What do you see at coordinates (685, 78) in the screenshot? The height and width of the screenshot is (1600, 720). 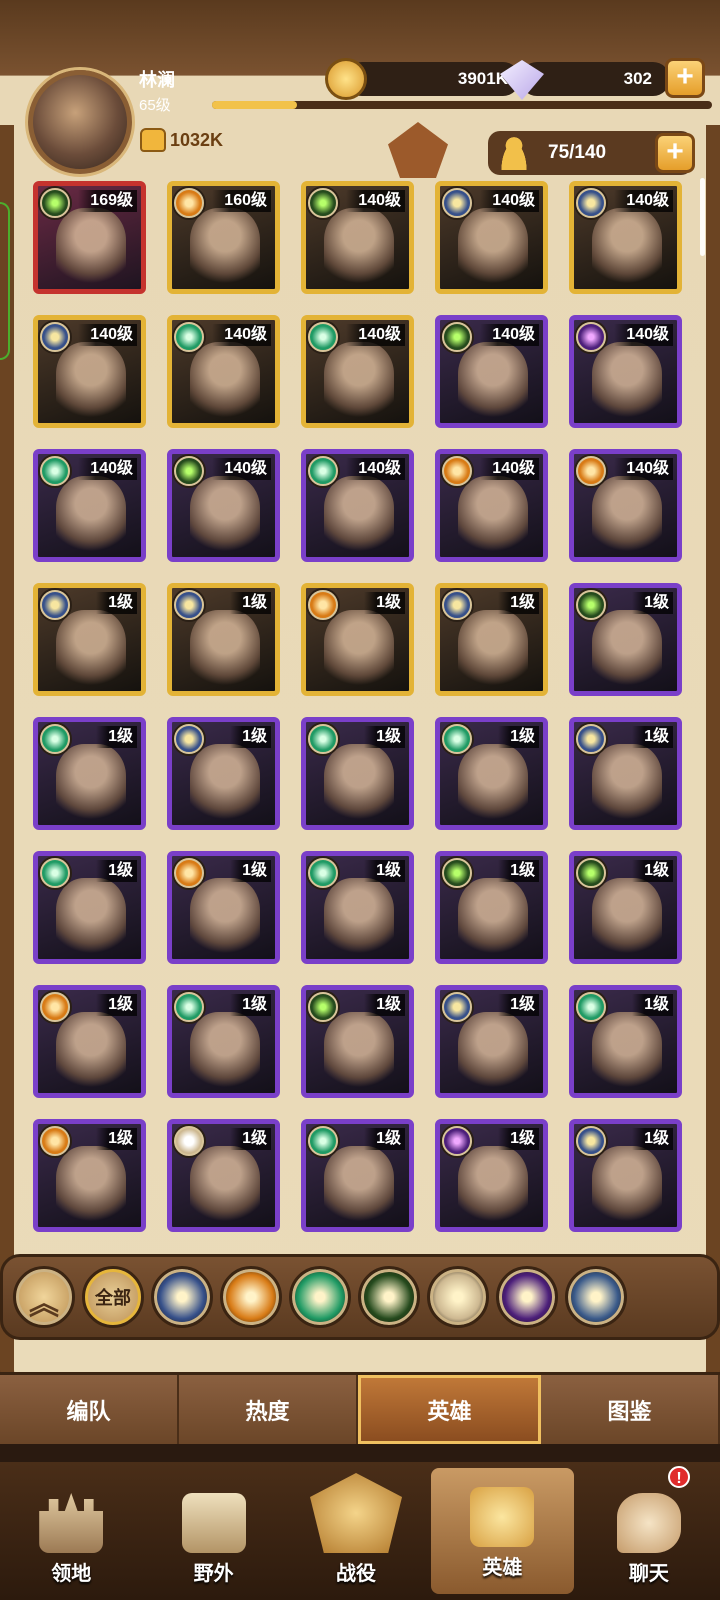 I see `add-diamonds-button: +` at bounding box center [685, 78].